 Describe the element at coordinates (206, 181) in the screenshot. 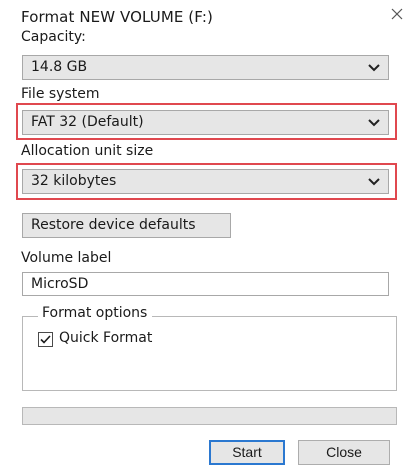

I see `allocation-unit-highlight` at that location.